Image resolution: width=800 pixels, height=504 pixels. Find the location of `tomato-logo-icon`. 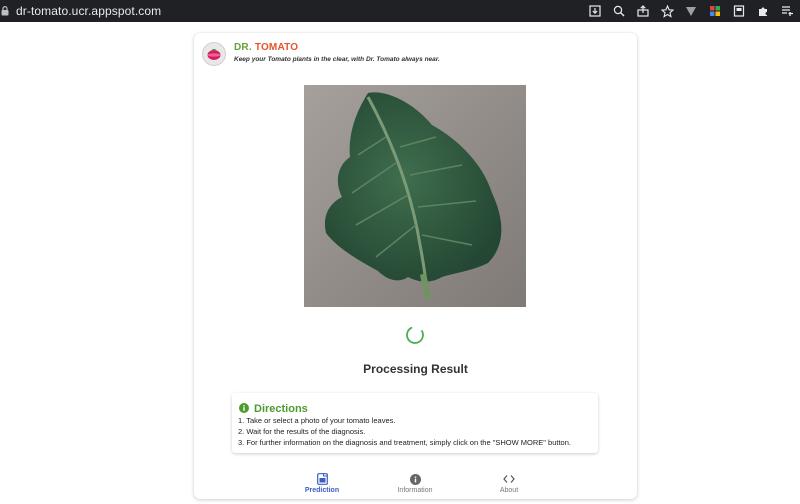

tomato-logo-icon is located at coordinates (214, 54).